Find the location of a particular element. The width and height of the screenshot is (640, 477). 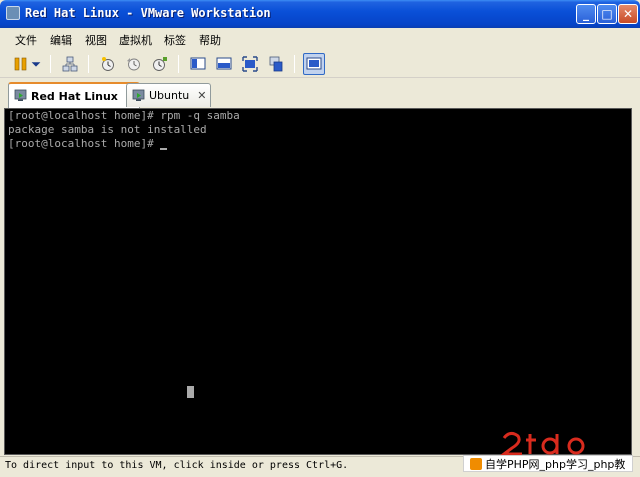

minimize-button: _ is located at coordinates (586, 14).